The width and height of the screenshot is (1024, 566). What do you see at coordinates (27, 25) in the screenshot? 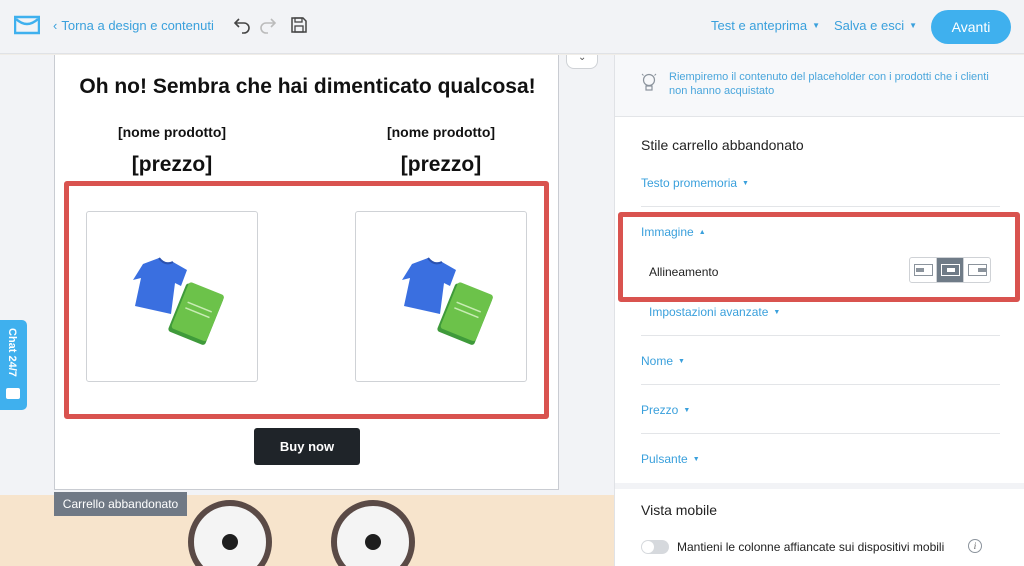
I see `getresponse-logo` at bounding box center [27, 25].